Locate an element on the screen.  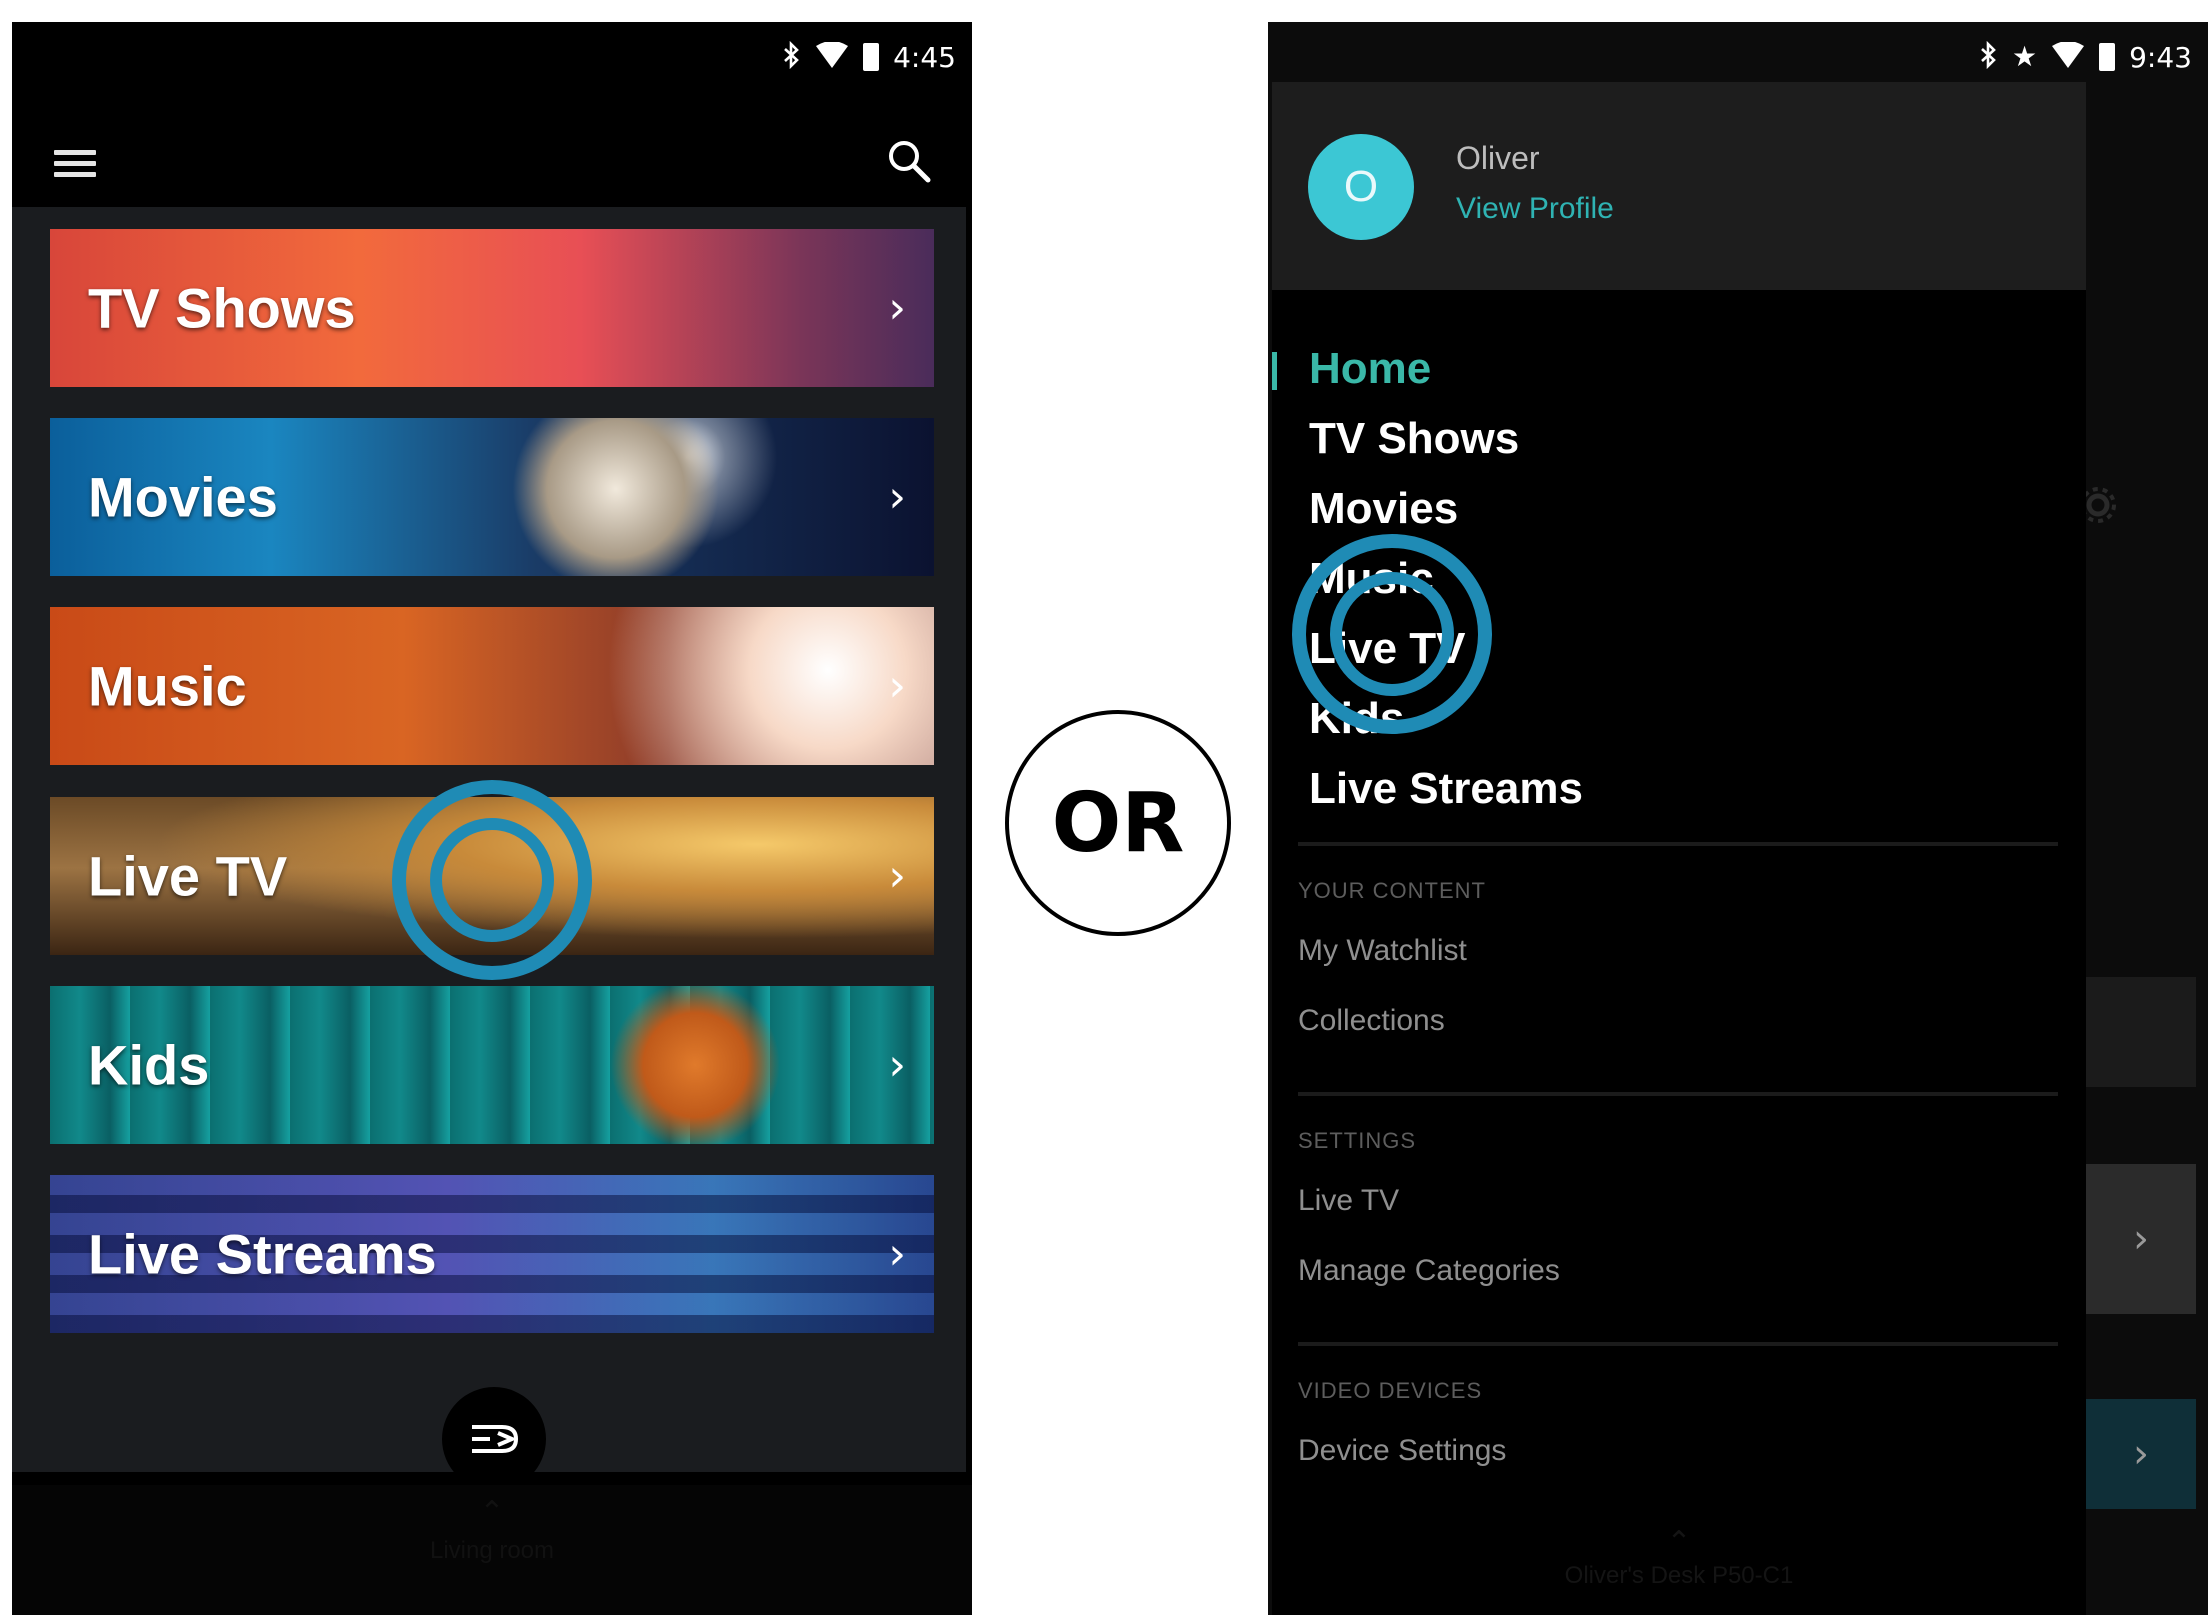
now-playing-bar: ⌃ Living room is located at coordinates (492, 1550).